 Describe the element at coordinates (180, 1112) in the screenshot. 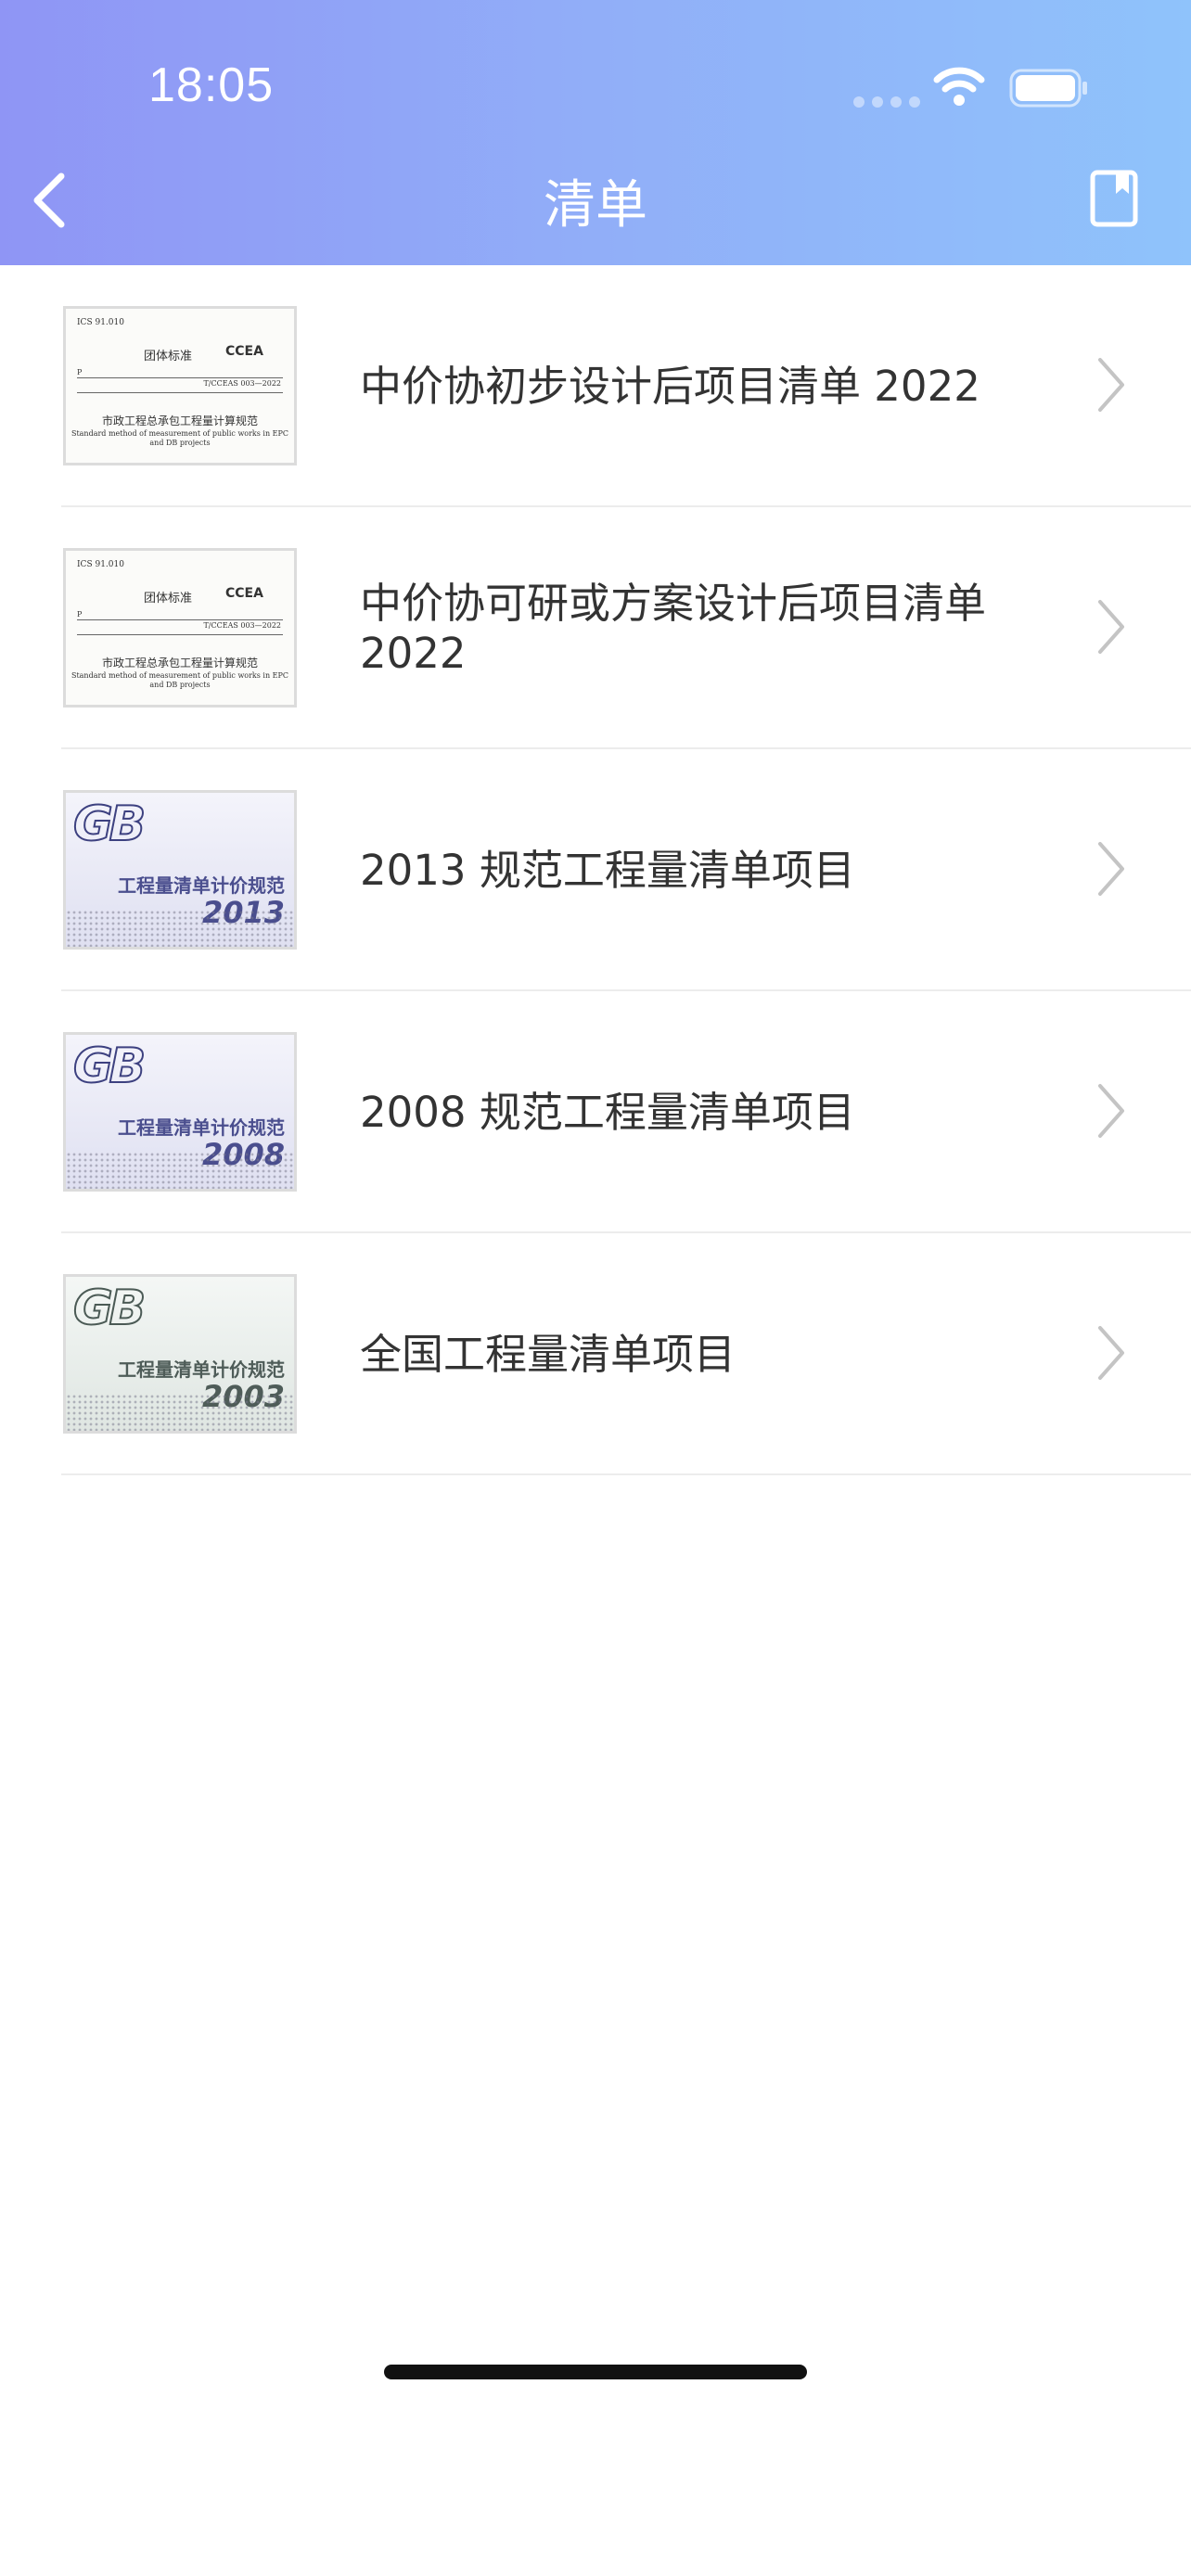

I see `cover-thumbnail: GB 工程量清单计价规范 2008` at that location.